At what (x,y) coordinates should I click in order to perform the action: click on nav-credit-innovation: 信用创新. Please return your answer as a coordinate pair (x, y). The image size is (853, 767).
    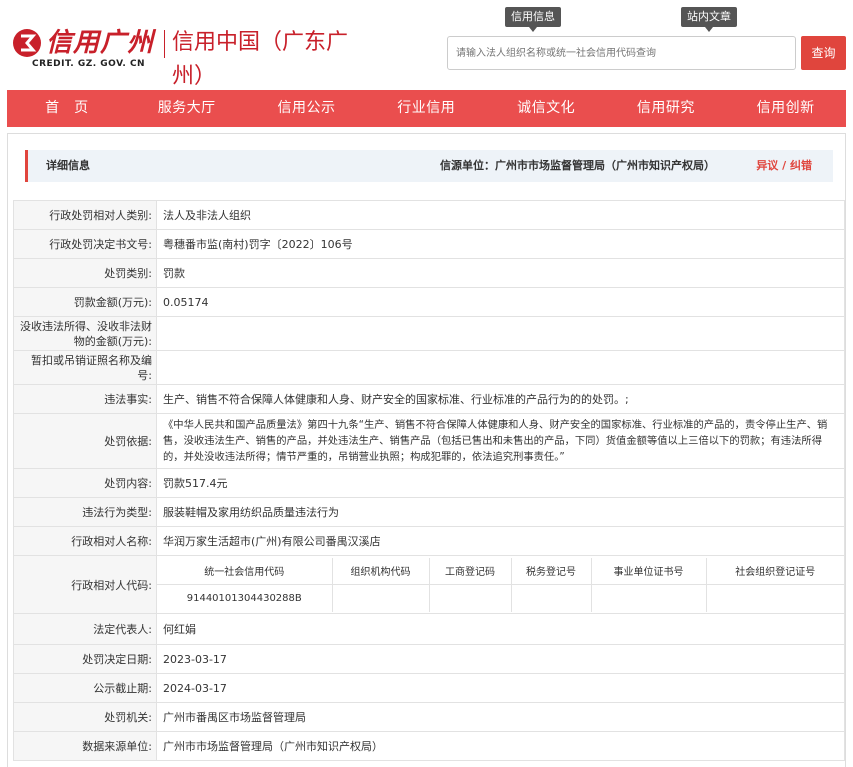
    Looking at the image, I should click on (786, 108).